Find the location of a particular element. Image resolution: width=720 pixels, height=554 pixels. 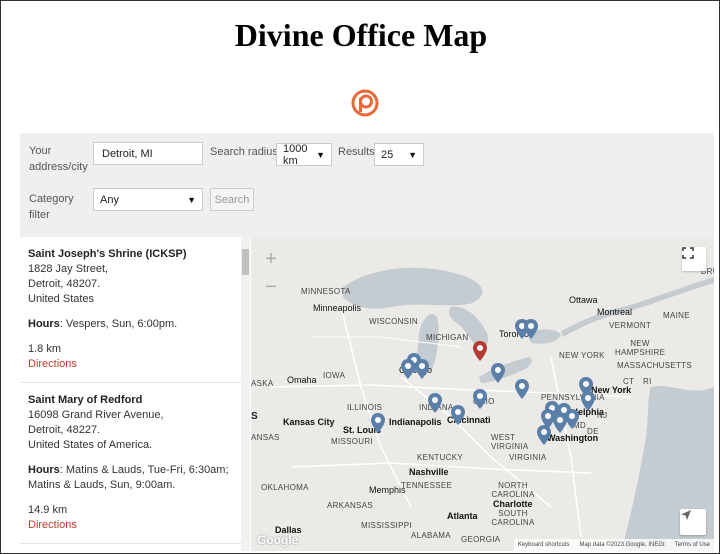

my-location-icon is located at coordinates (693, 522).